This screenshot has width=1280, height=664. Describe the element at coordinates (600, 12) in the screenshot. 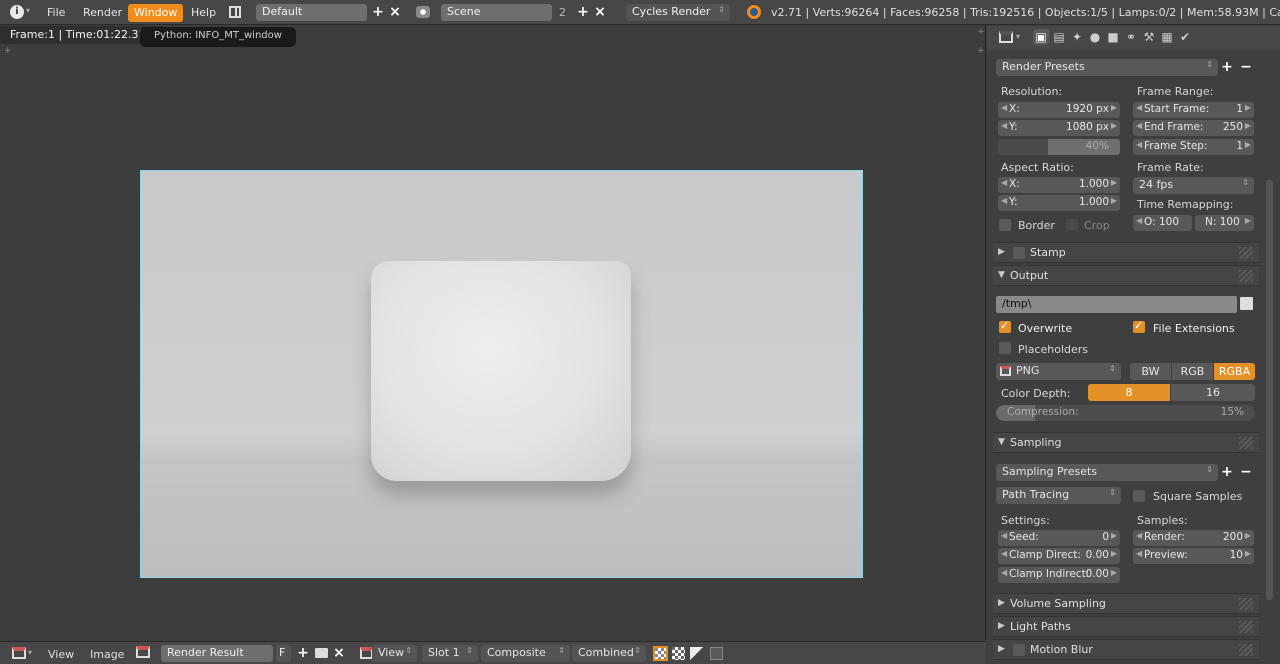

I see `close-scene-icon: ×` at that location.